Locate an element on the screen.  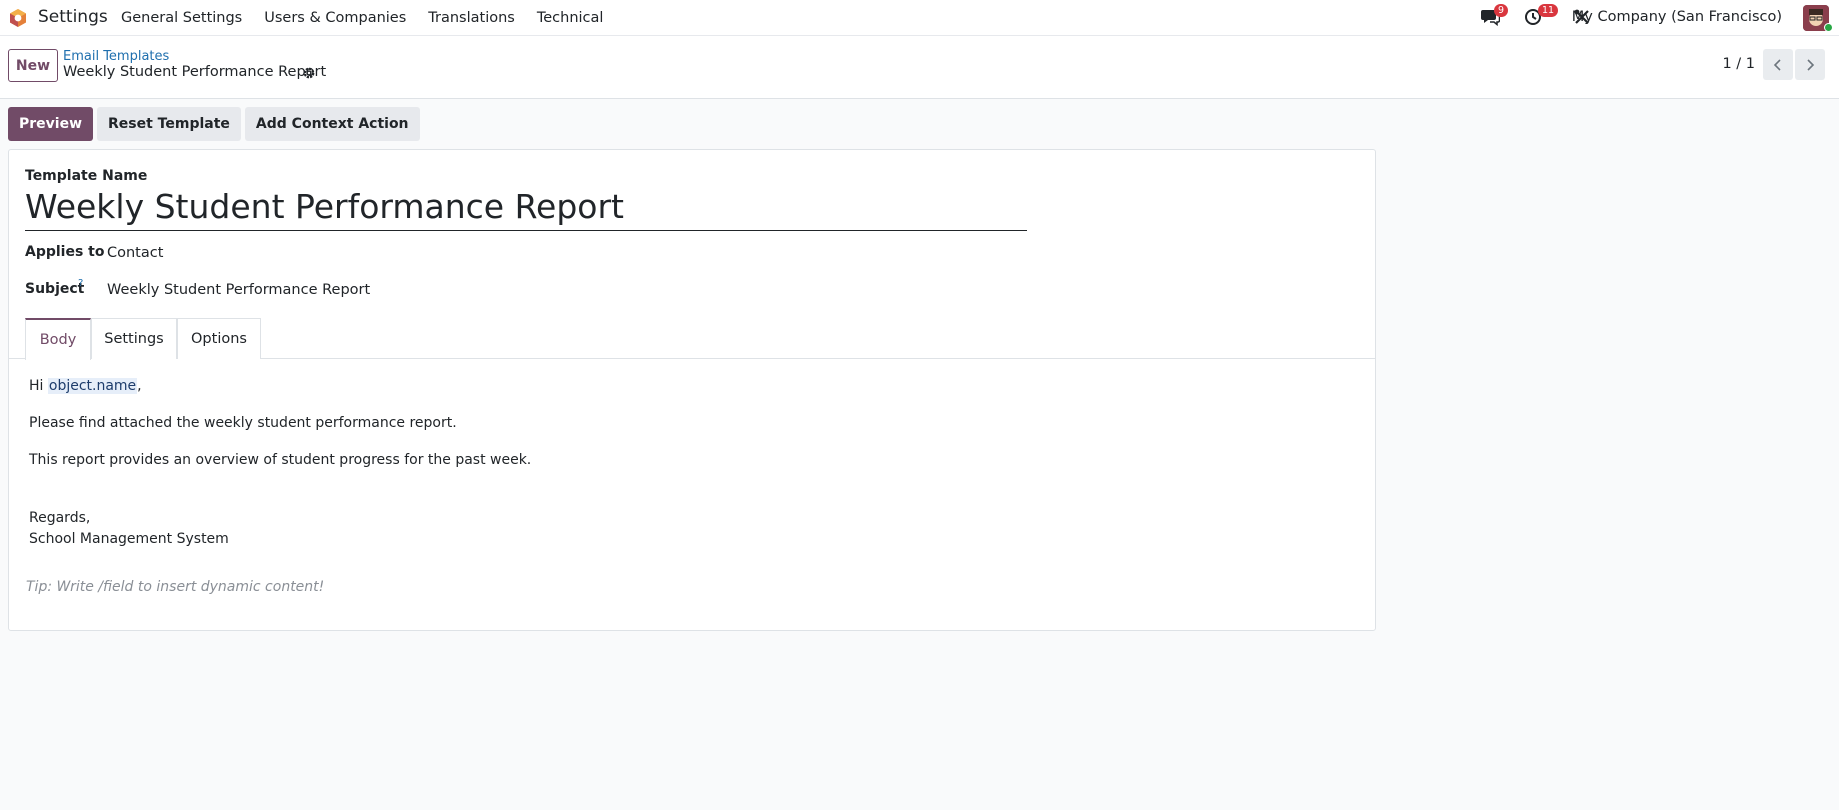
chevron-left-icon is located at coordinates (1777, 64).